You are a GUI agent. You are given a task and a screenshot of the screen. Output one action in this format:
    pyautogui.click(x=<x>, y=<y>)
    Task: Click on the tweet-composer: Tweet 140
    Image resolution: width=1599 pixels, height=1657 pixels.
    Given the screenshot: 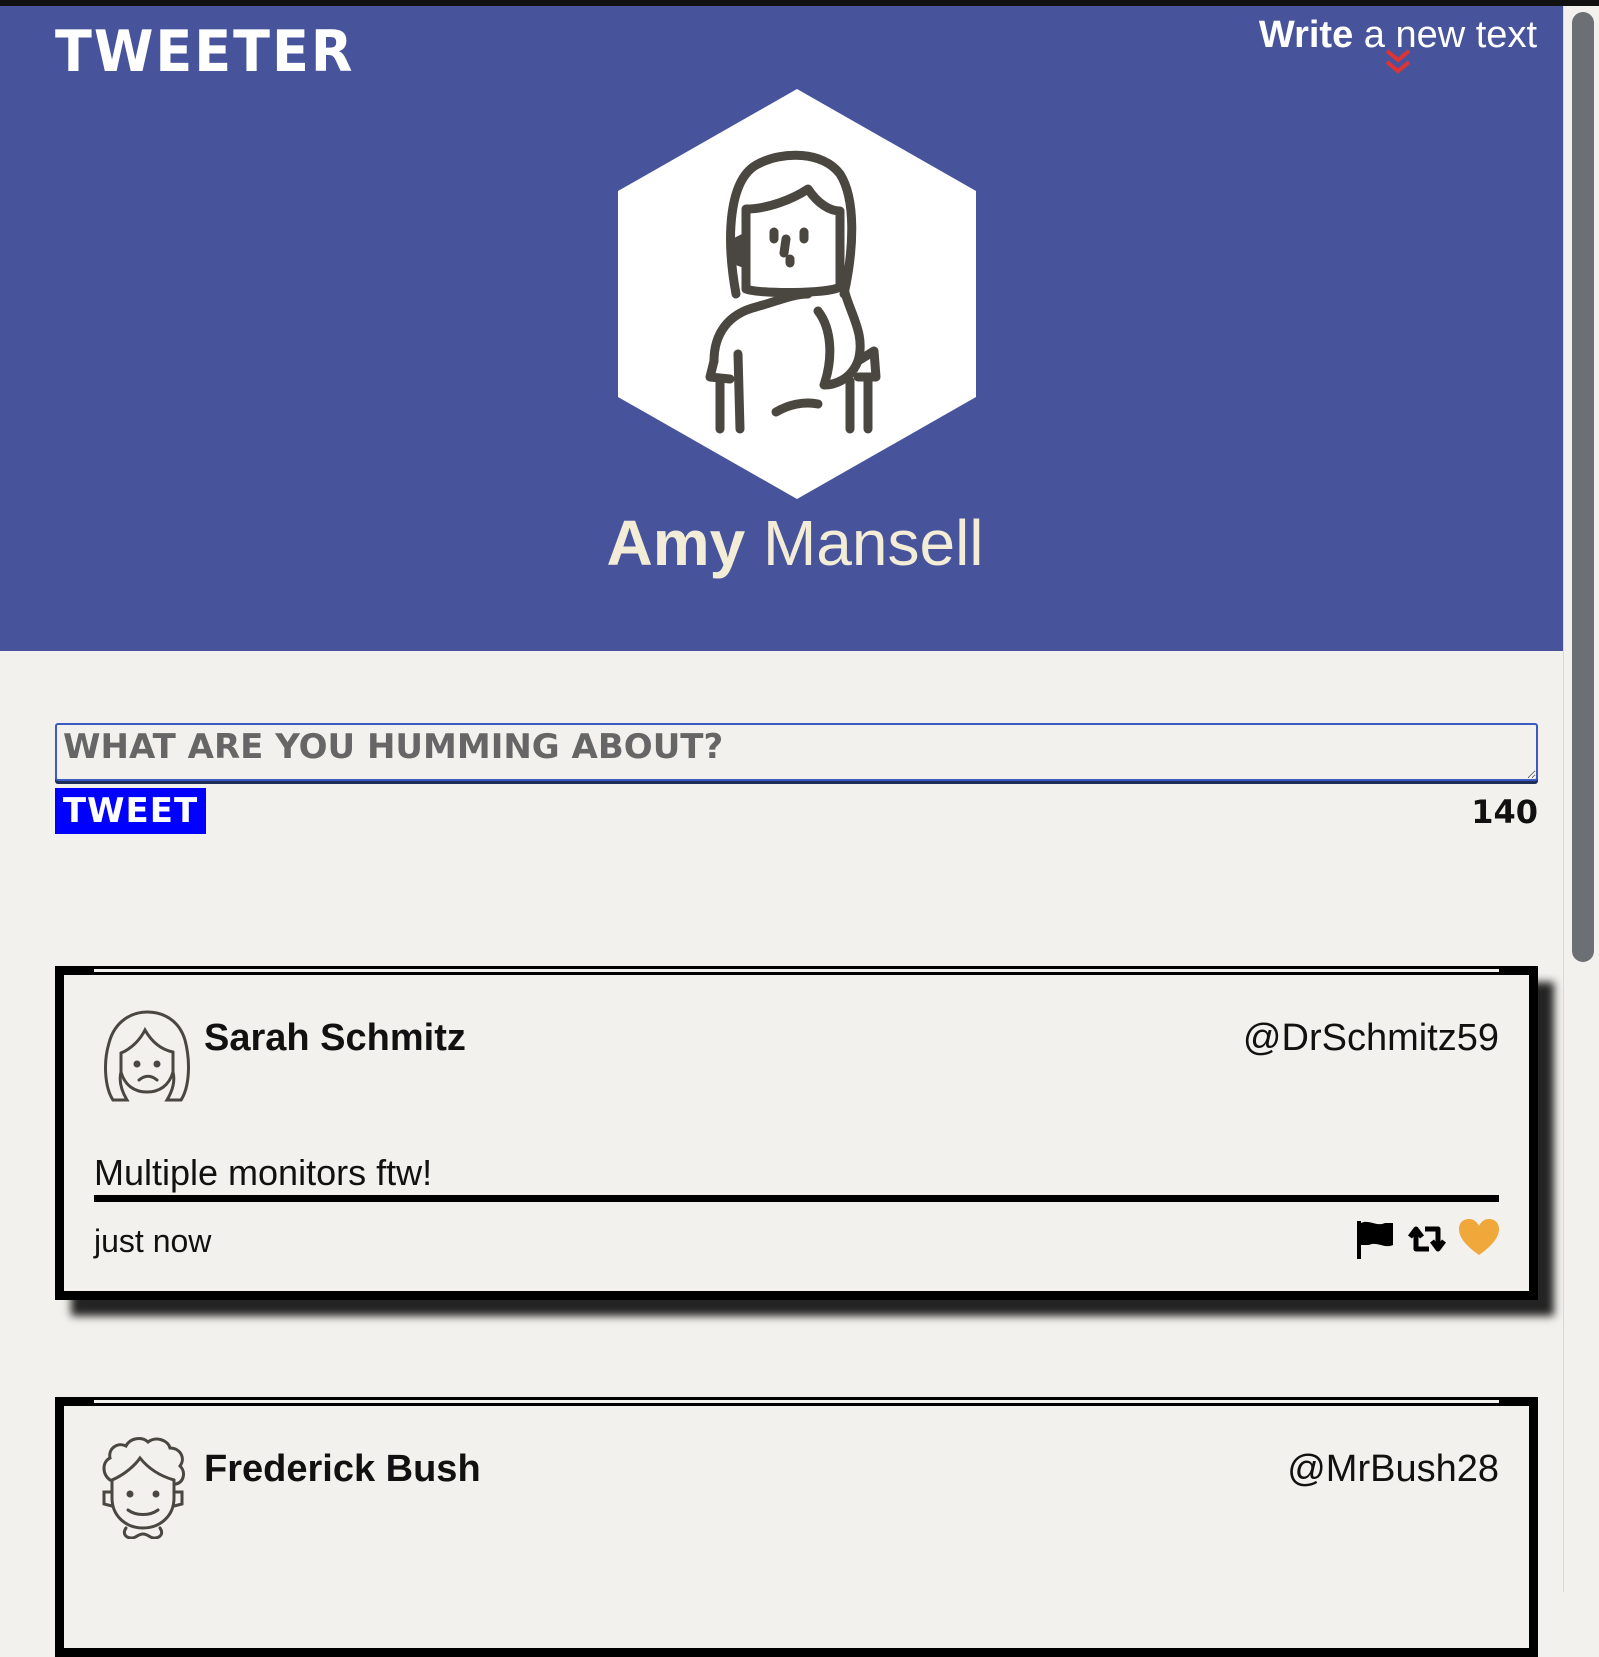 What is the action you would take?
    pyautogui.click(x=796, y=778)
    